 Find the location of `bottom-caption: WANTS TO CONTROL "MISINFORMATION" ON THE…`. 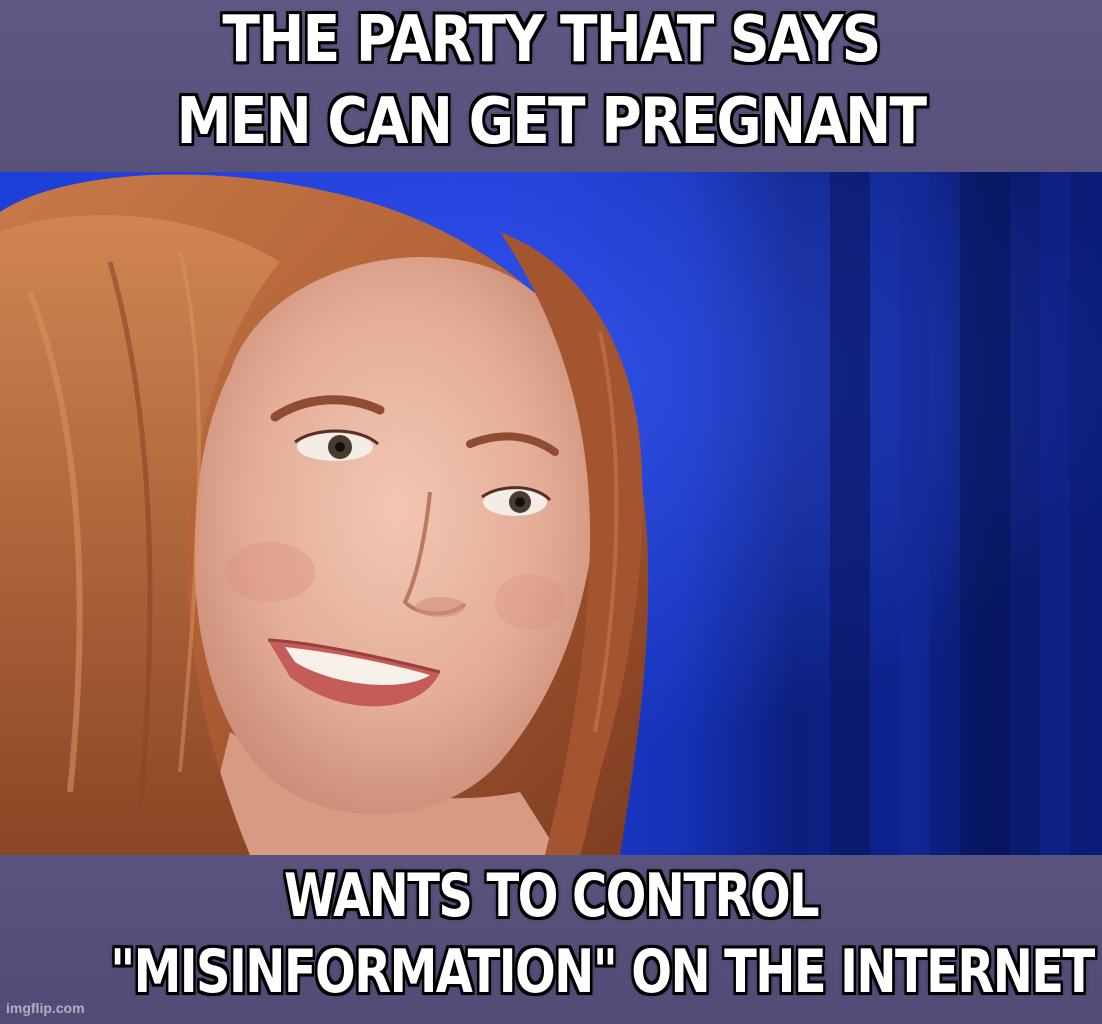

bottom-caption: WANTS TO CONTROL "MISINFORMATION" ON THE… is located at coordinates (602, 939).